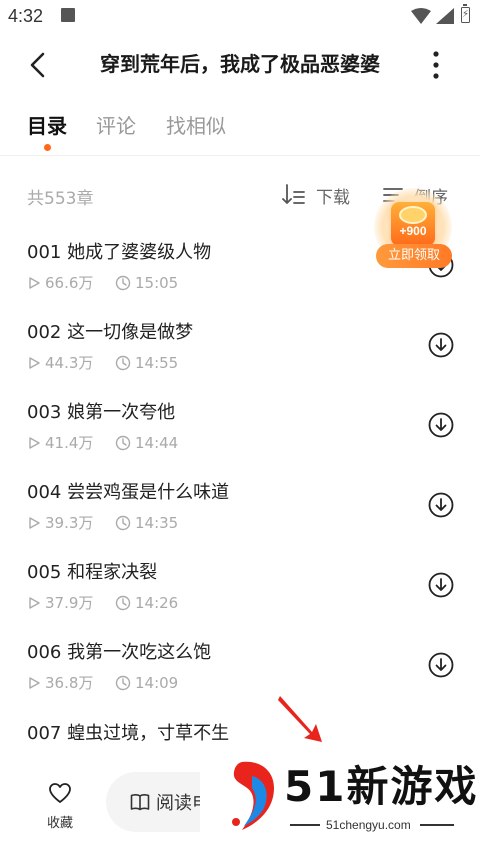  What do you see at coordinates (240, 130) in the screenshot?
I see `tab-bar: 目录 评论 找相似` at bounding box center [240, 130].